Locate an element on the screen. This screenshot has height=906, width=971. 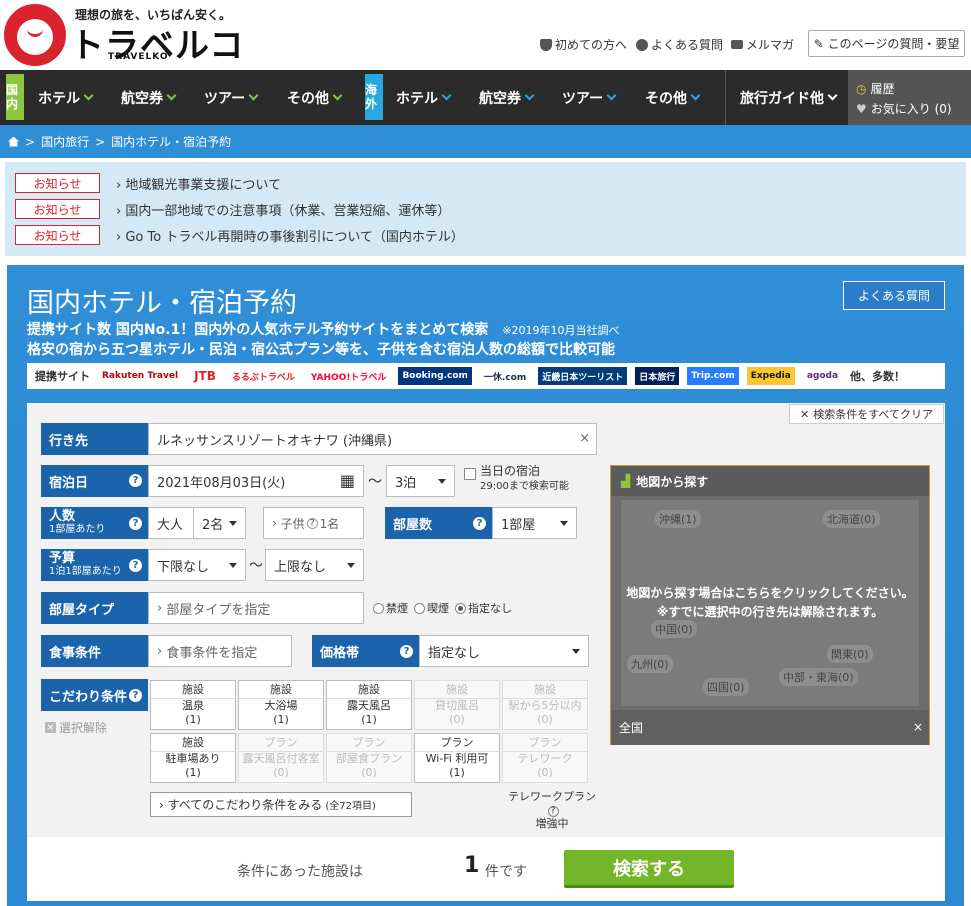
condition-item: プラン テレワーク (0) is located at coordinates (545, 758).